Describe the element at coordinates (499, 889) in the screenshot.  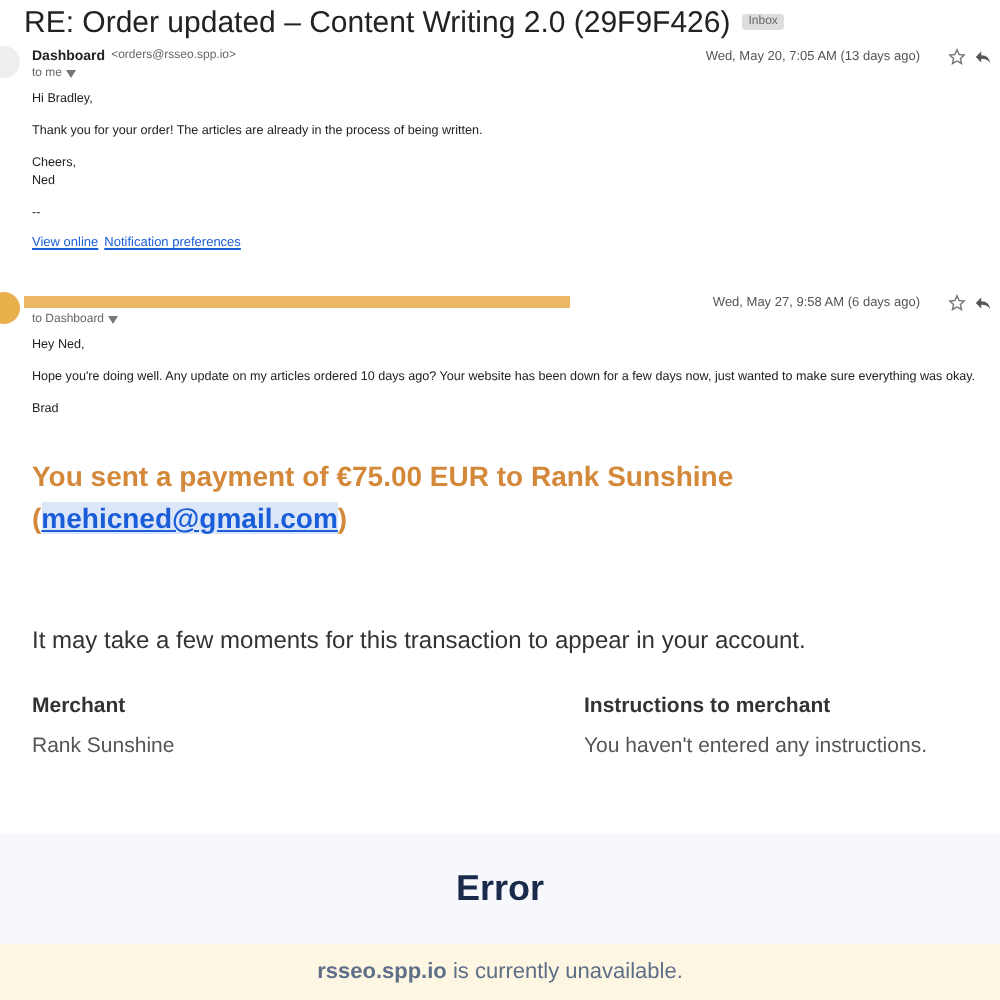
I see `error-title: Error` at that location.